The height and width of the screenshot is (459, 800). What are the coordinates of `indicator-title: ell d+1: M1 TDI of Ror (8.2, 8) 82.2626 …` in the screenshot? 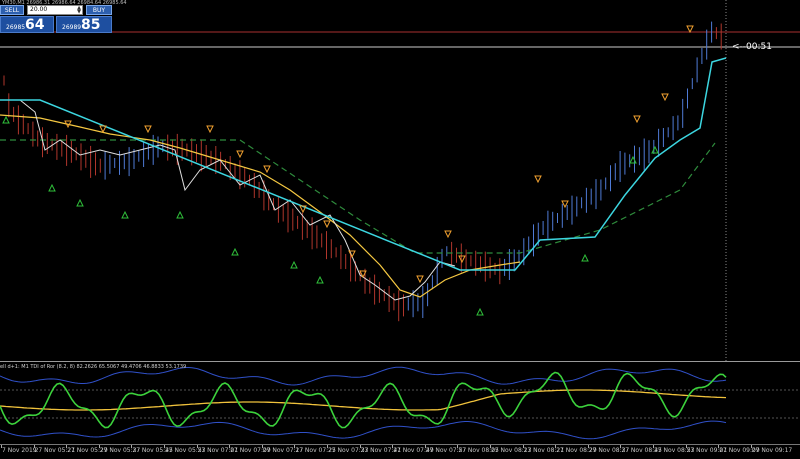 It's located at (93, 367).